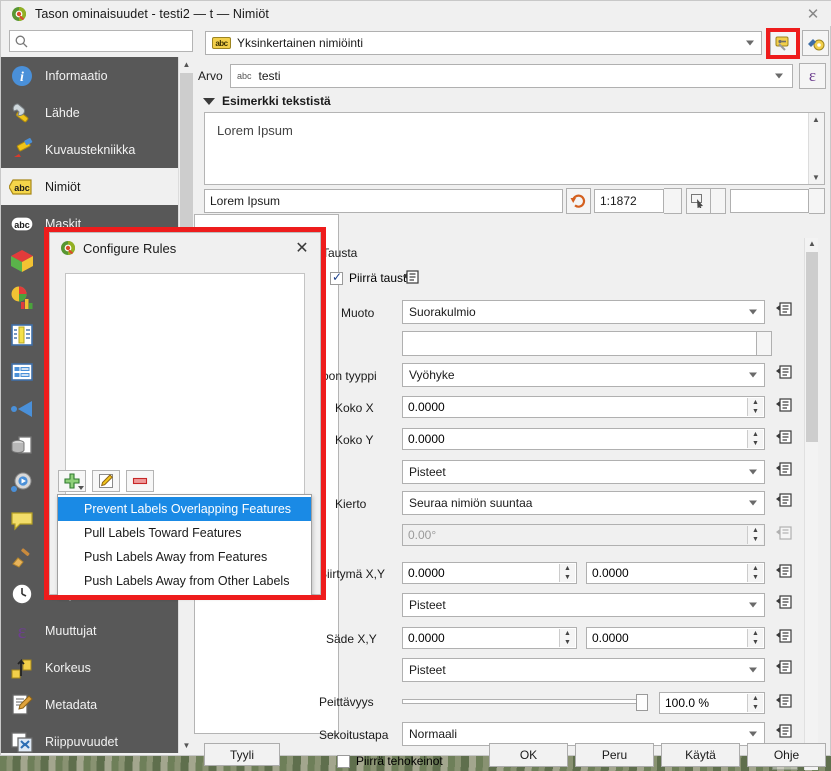 Image resolution: width=831 pixels, height=771 pixels. I want to click on offset-x-stepper: ▲ ▼, so click(567, 573).